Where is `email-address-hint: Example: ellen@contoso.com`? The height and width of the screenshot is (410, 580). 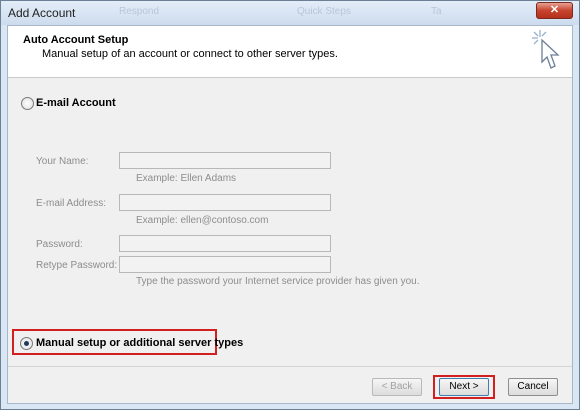
email-address-hint: Example: ellen@contoso.com is located at coordinates (202, 220).